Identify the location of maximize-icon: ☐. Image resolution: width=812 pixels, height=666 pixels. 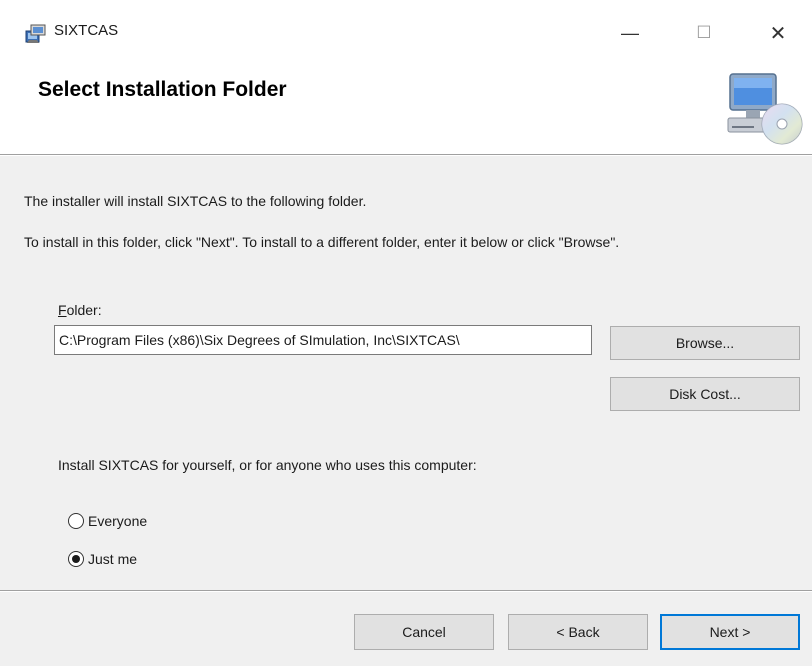
(704, 32).